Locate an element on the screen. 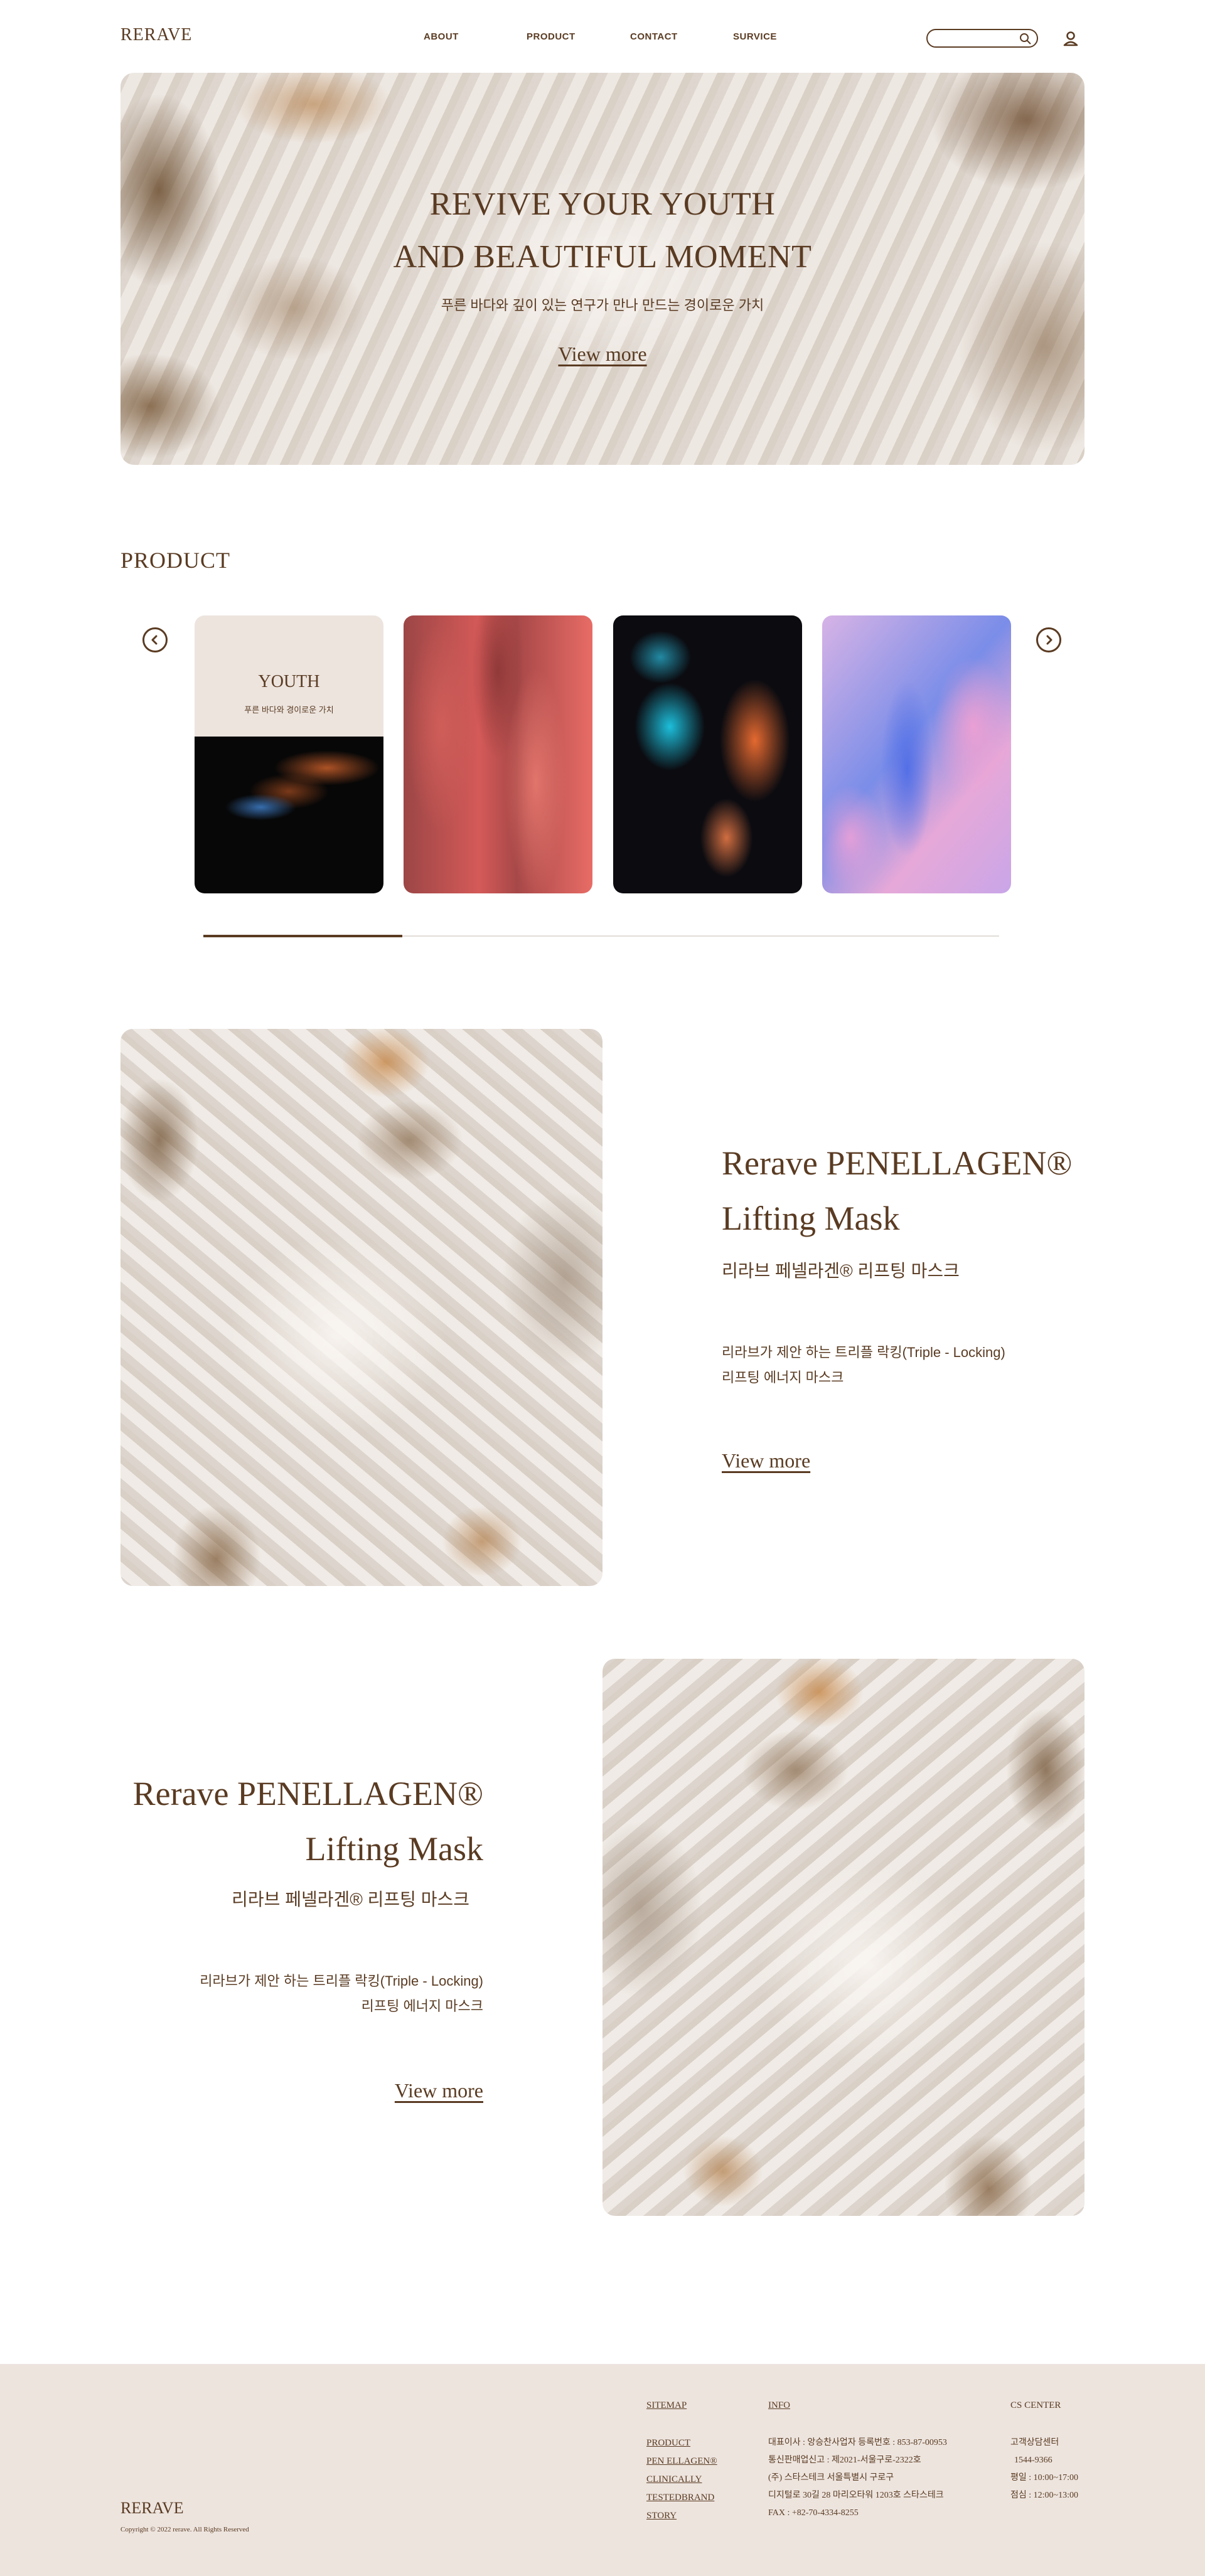 The width and height of the screenshot is (1205, 2576). footer-link-testedbrand: TESTEDBRAND is located at coordinates (681, 2498).